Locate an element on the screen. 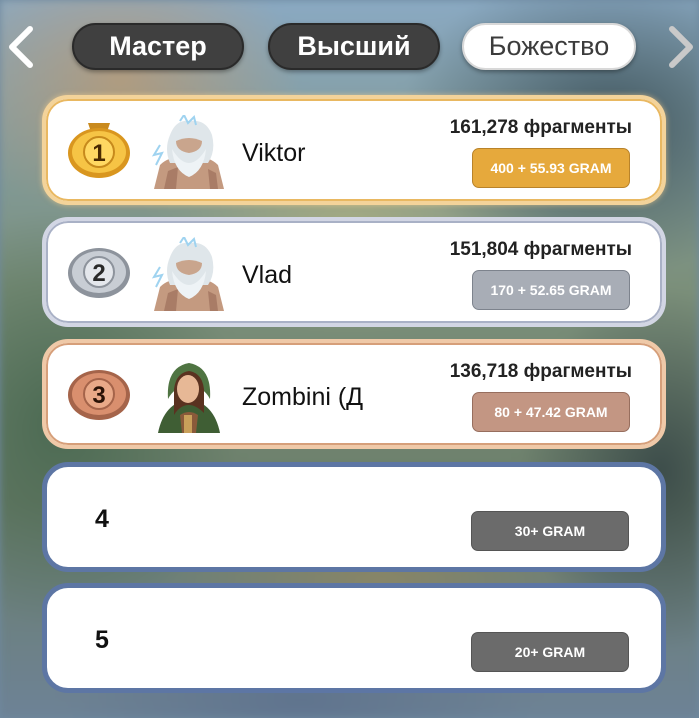 Image resolution: width=699 pixels, height=718 pixels. rank-number: 2 is located at coordinates (98, 273).